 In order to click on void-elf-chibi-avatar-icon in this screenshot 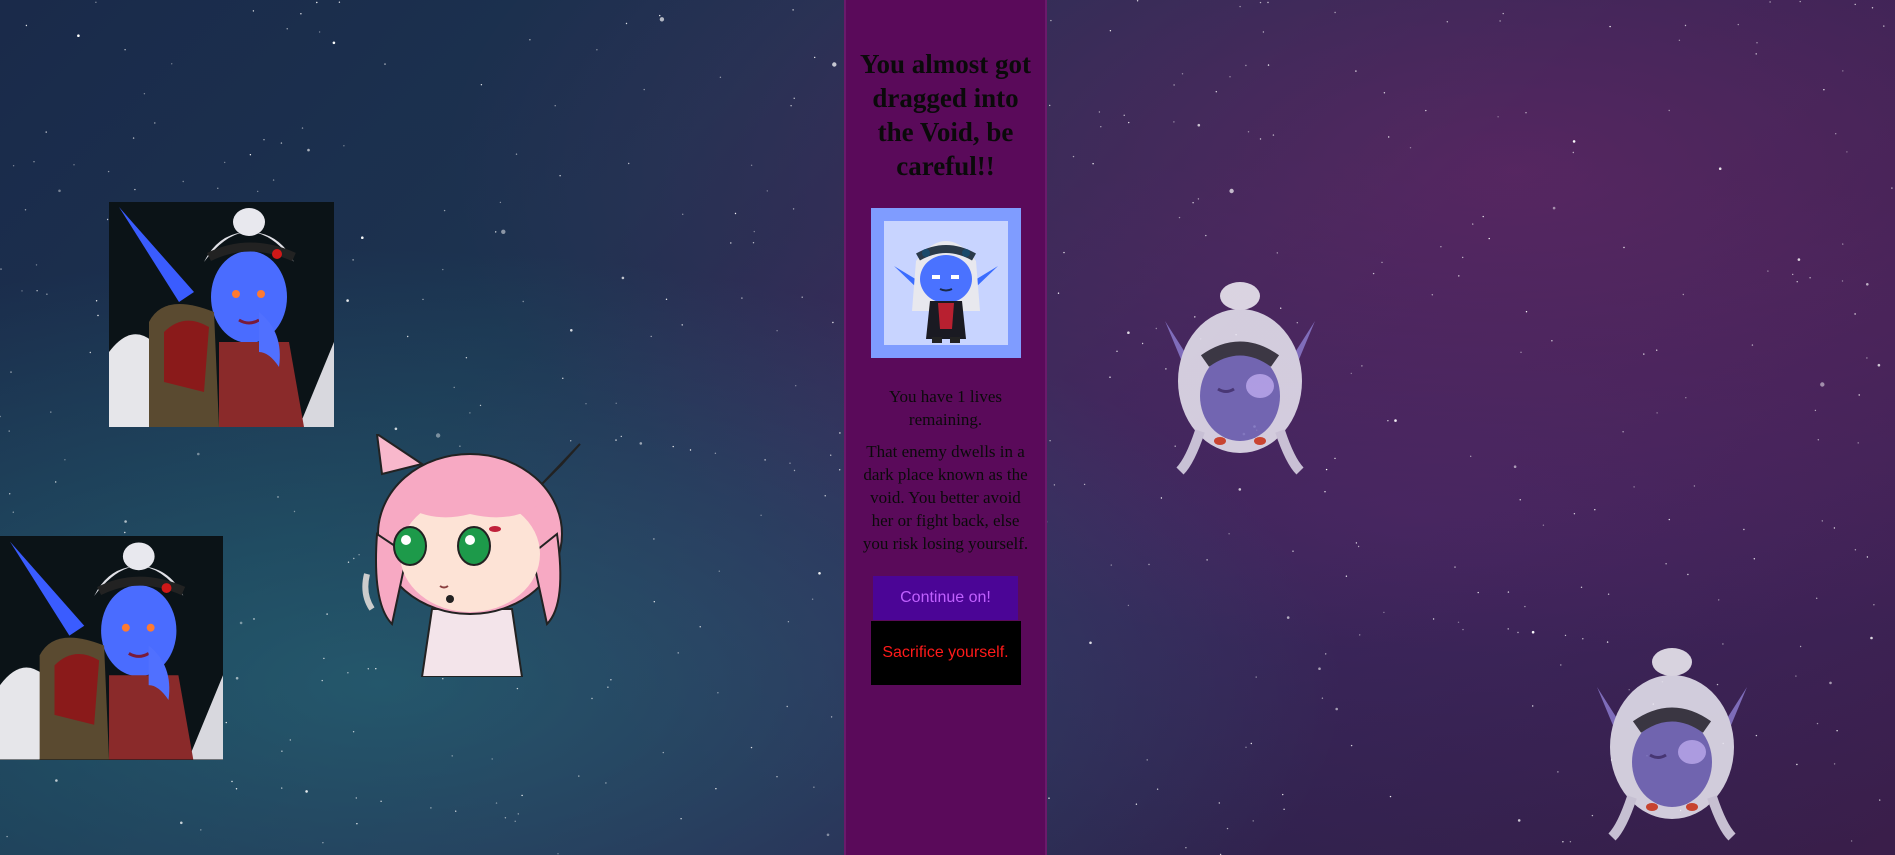, I will do `click(945, 292)`.